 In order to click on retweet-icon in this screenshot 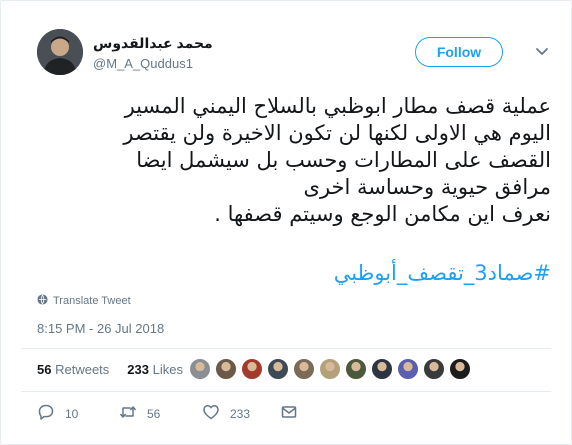, I will do `click(128, 413)`.